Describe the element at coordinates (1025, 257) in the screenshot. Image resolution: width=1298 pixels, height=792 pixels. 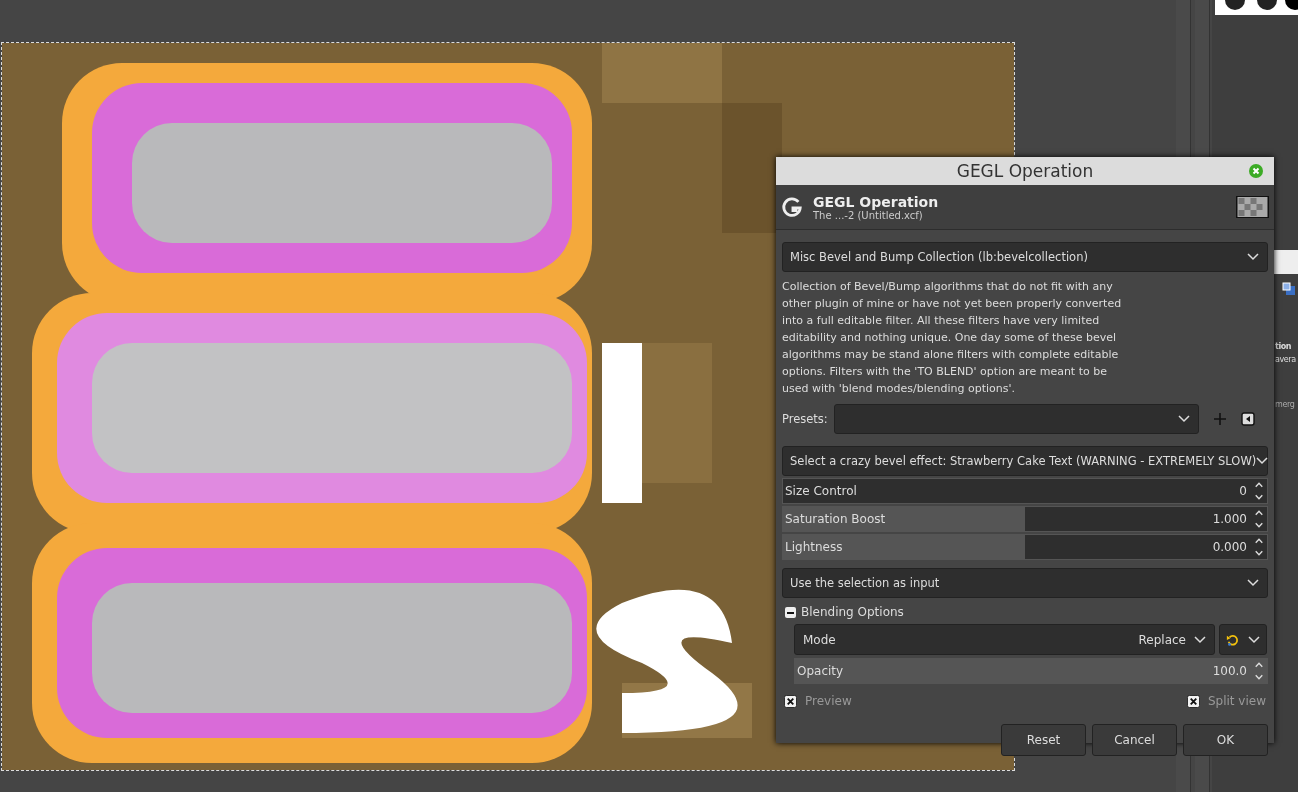
I see `operation-dropdown: Misc Bevel and Bump Collection (lb:bevelcollection)` at that location.